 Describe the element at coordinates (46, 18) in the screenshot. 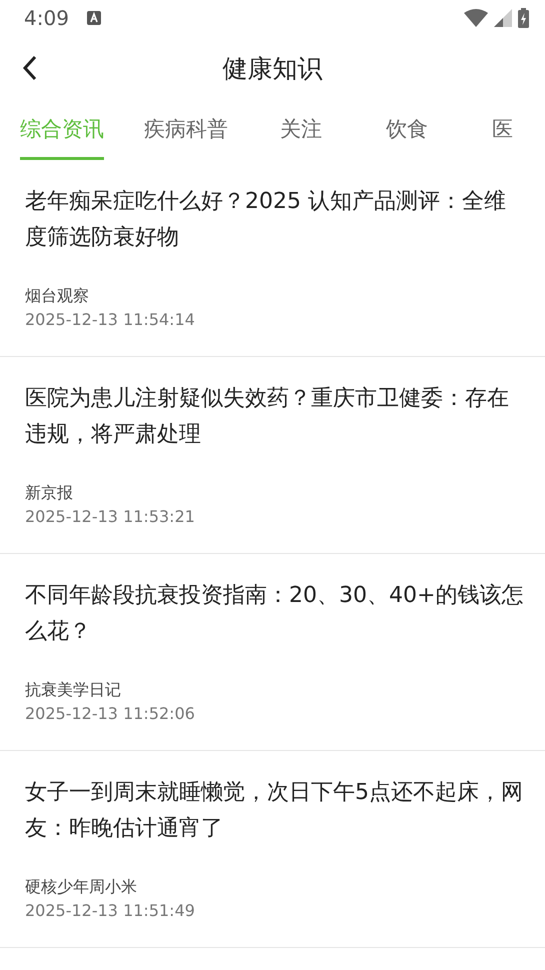

I see `status-time: 4:09` at that location.